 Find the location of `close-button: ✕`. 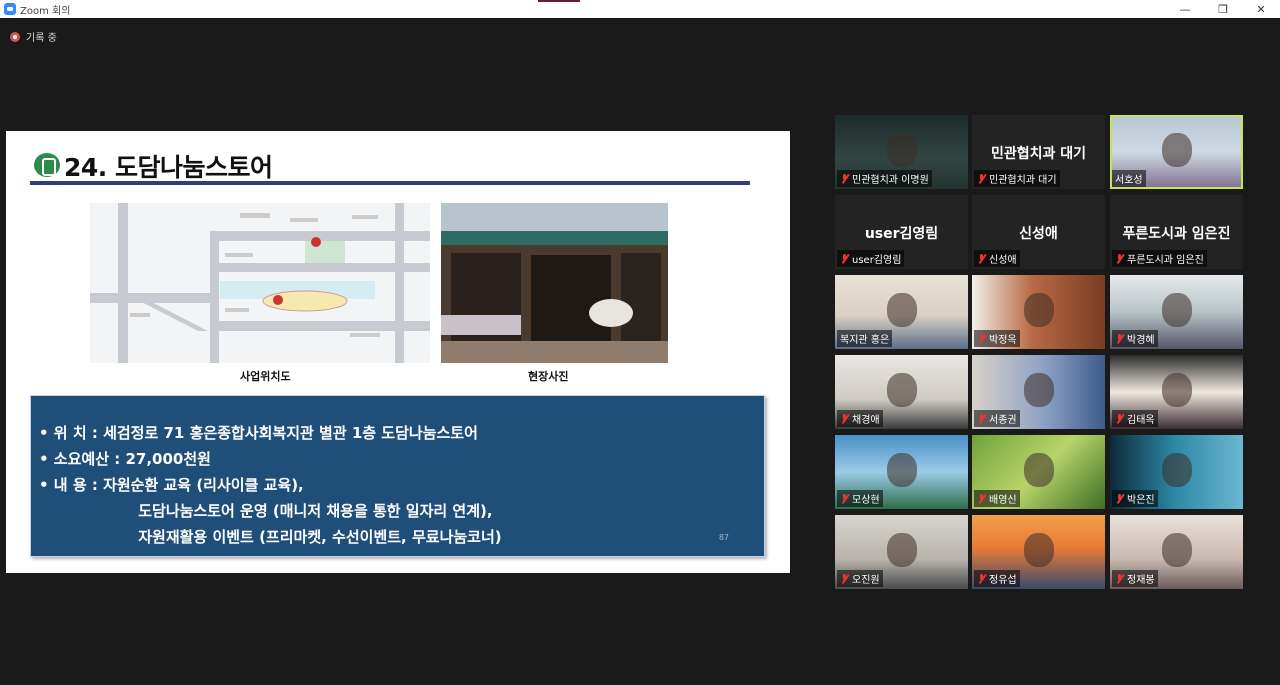

close-button: ✕ is located at coordinates (1261, 9).